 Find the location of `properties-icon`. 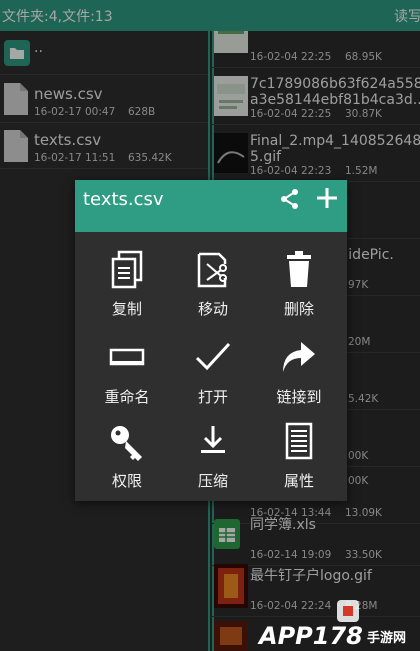

properties-icon is located at coordinates (299, 442).